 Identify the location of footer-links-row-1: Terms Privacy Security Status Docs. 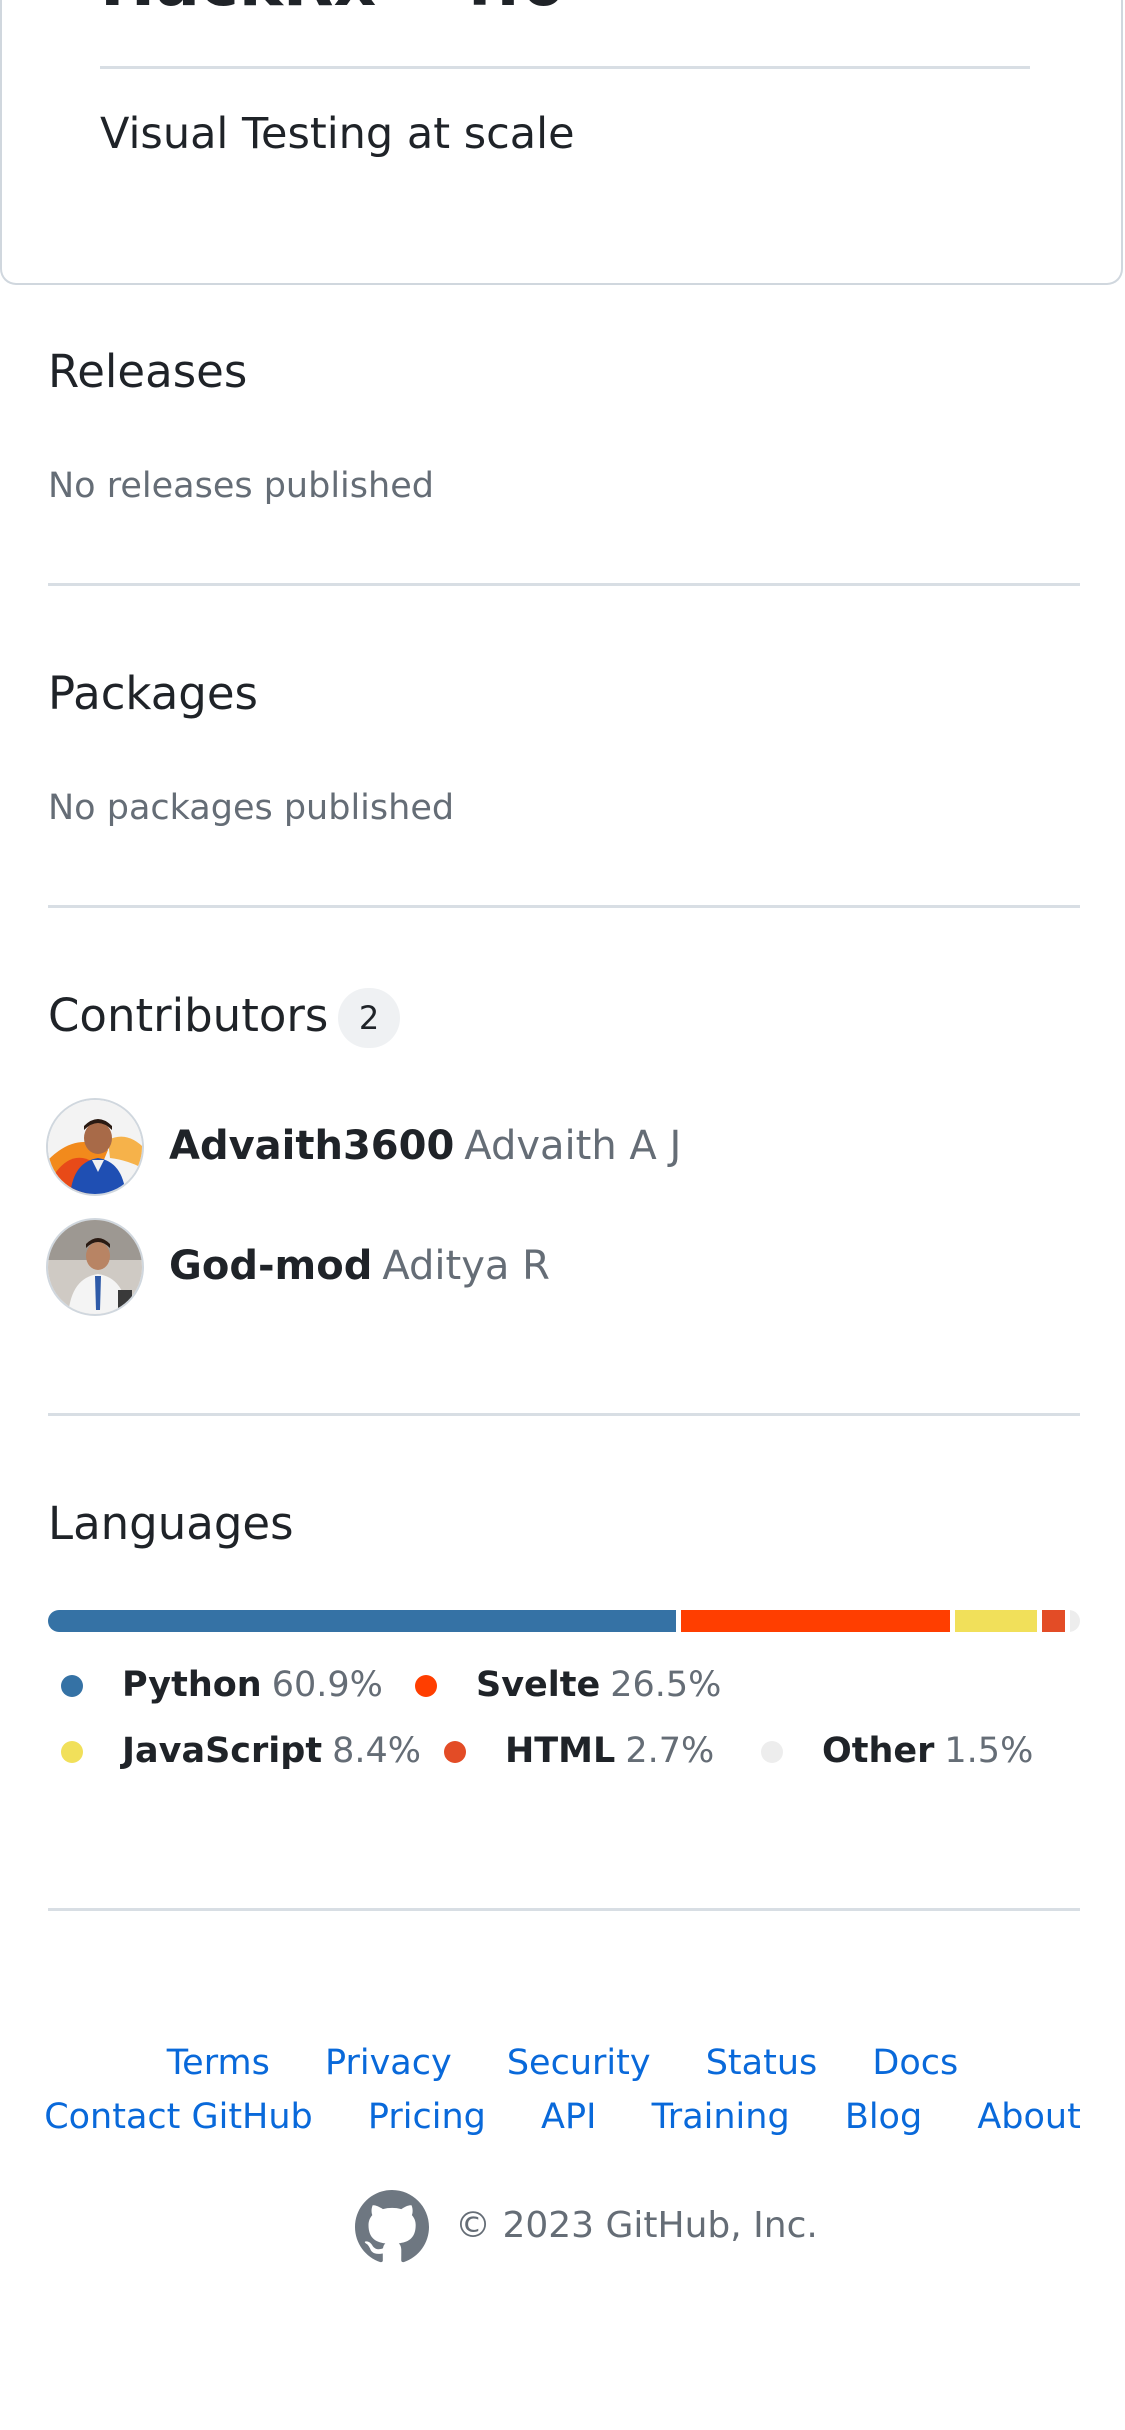
(562, 2063).